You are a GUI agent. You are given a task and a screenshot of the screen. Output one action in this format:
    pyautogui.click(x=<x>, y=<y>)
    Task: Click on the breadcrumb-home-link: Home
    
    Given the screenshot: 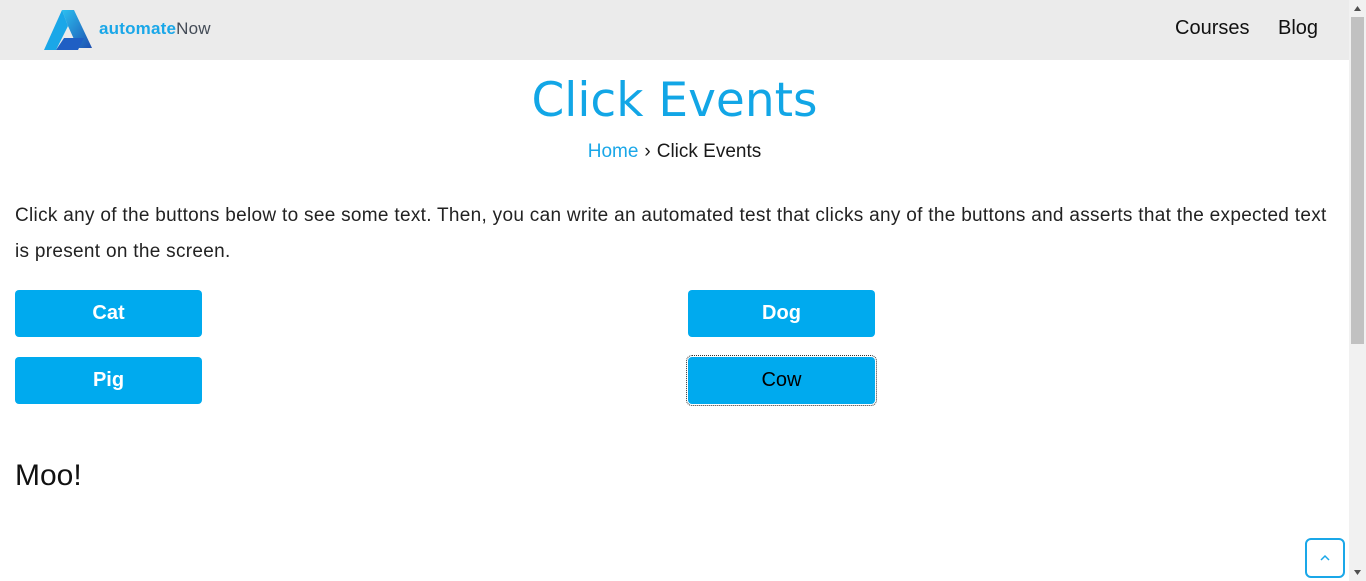 What is the action you would take?
    pyautogui.click(x=613, y=151)
    